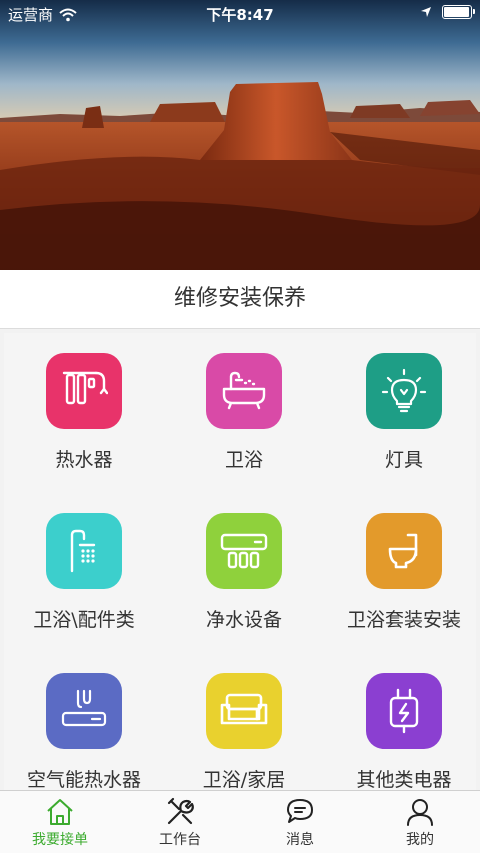  I want to click on shower-icon, so click(83, 551).